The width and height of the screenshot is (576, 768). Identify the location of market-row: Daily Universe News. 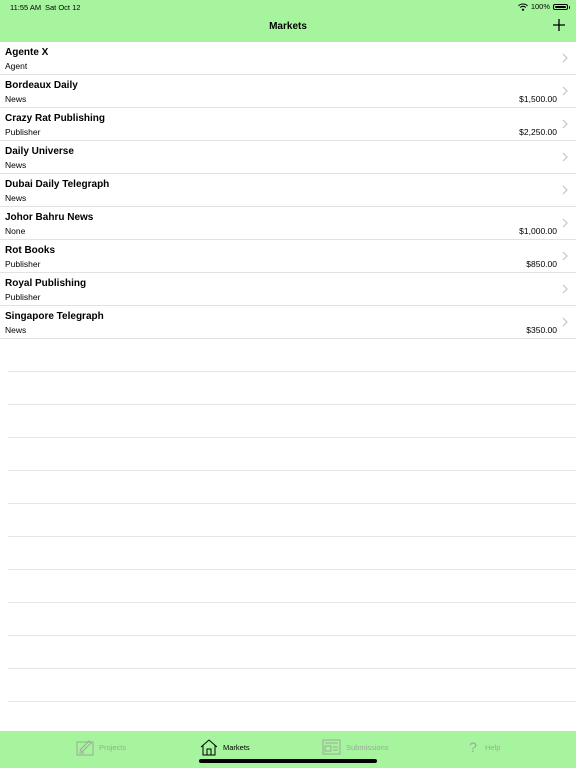
(288, 157).